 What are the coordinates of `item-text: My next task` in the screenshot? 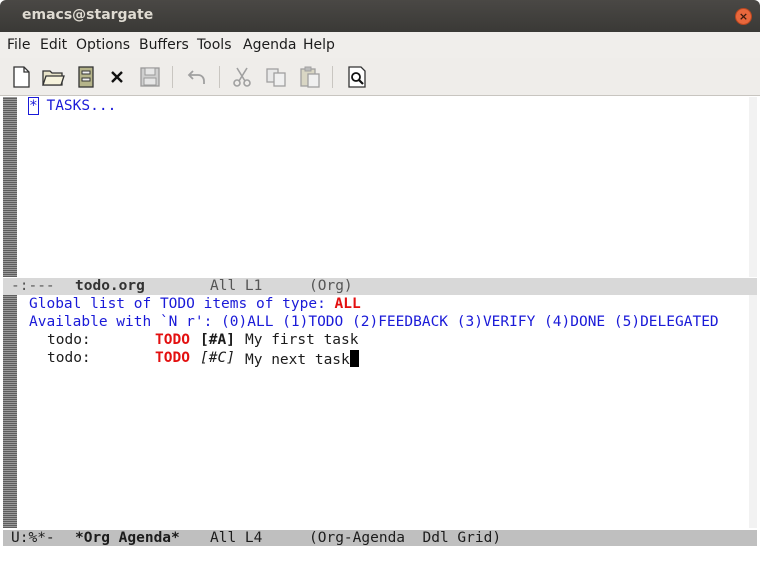 It's located at (297, 360).